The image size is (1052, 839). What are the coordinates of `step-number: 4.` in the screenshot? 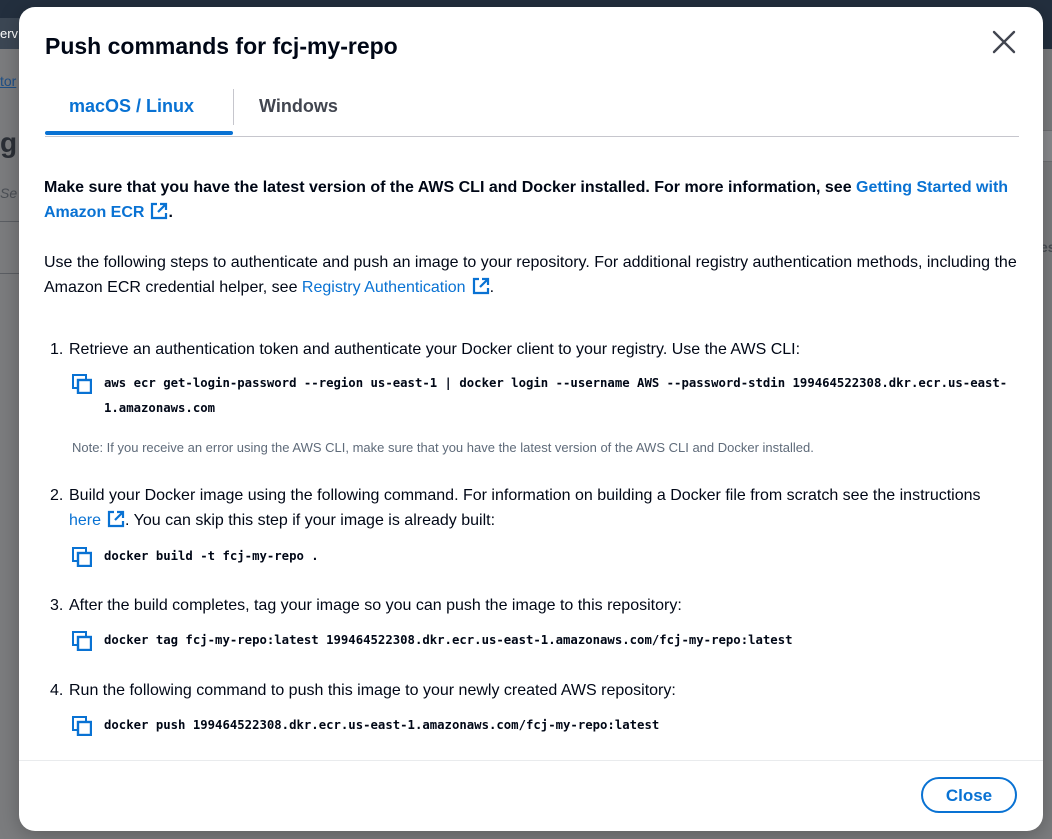 It's located at (57, 690).